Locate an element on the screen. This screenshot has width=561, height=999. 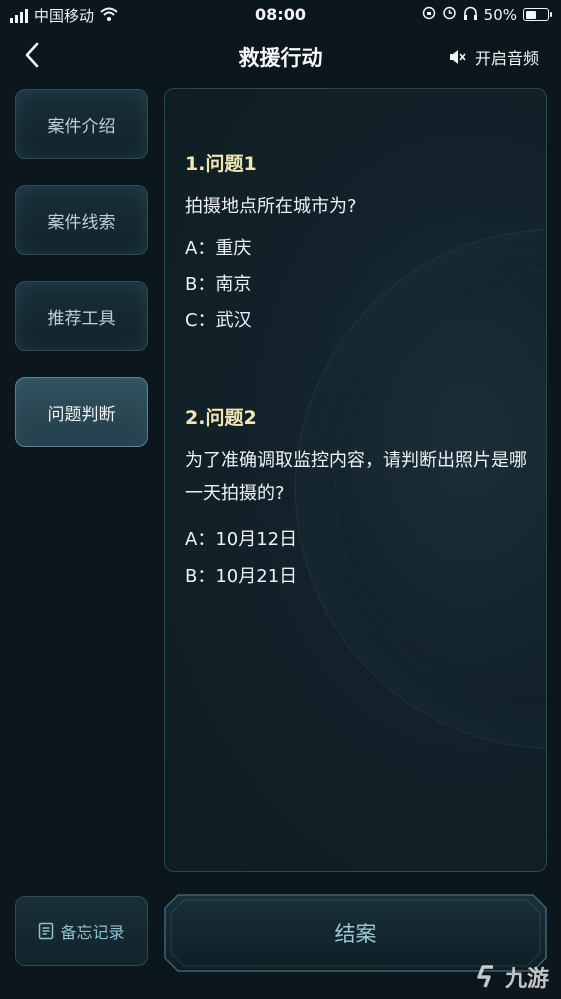
sidebar-item-label: 问题判断 is located at coordinates (81, 414).